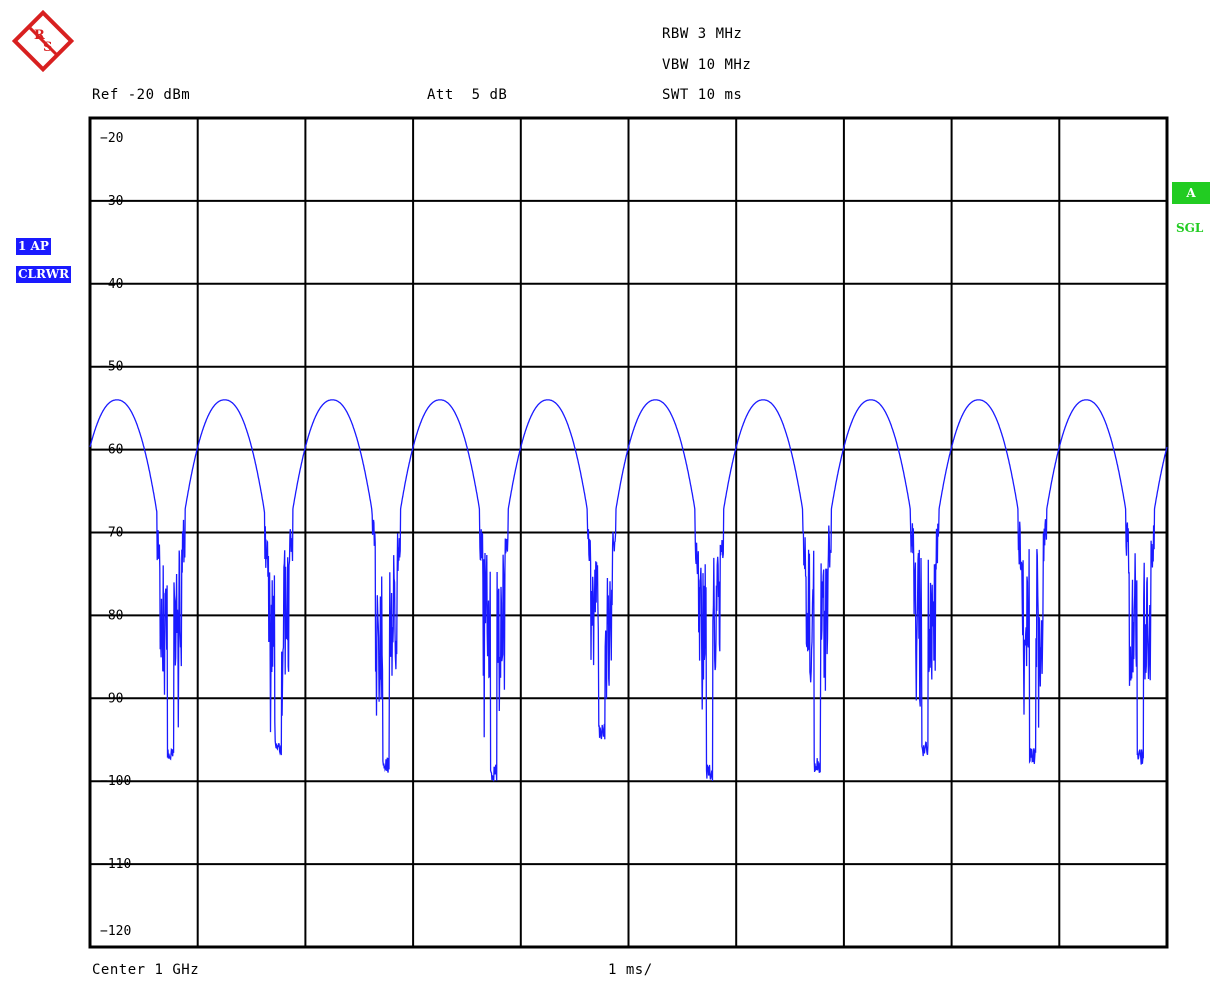 The image size is (1220, 992). What do you see at coordinates (111, 450) in the screenshot?
I see `y-tick-label: −60` at bounding box center [111, 450].